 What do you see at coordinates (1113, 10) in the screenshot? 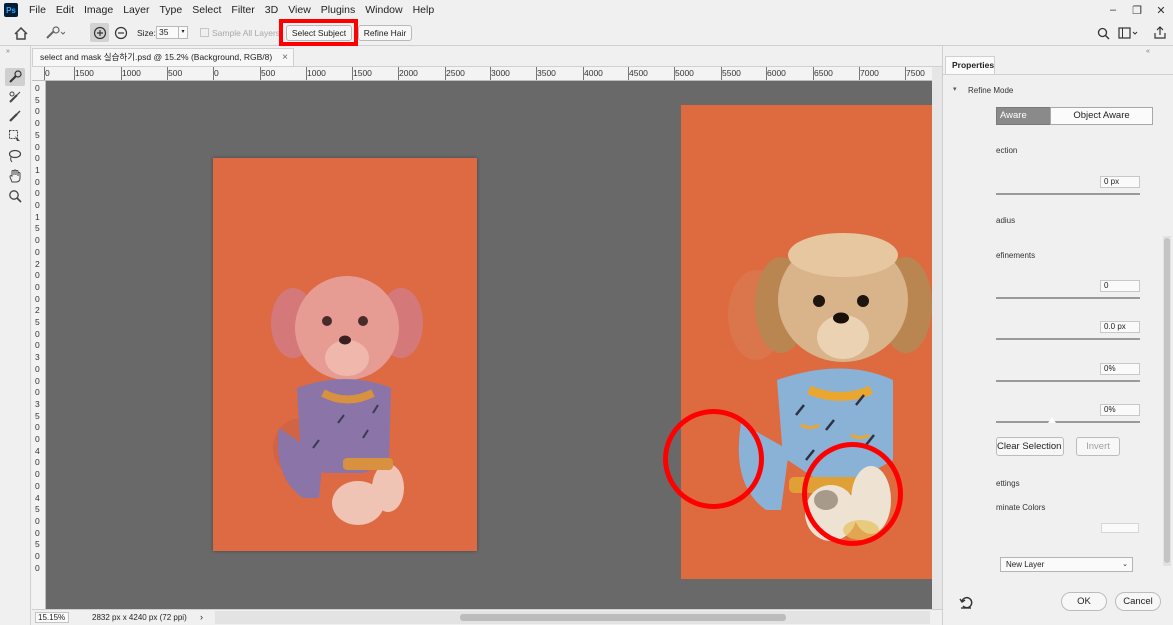
I see `minimize-button: –` at bounding box center [1113, 10].